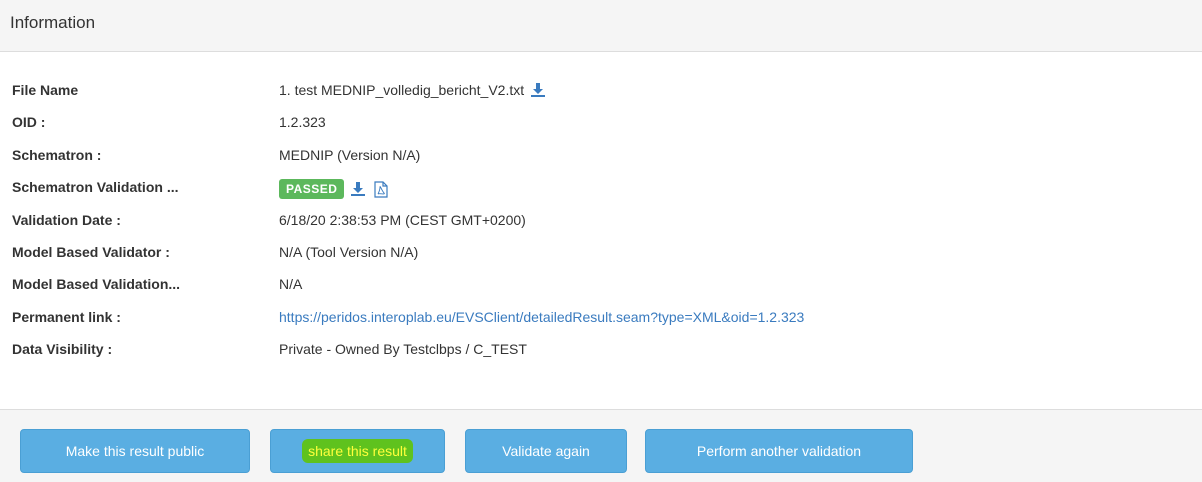 This screenshot has height=482, width=1202. What do you see at coordinates (601, 125) in the screenshot?
I see `info-row-oid: OID : 1.2.323` at bounding box center [601, 125].